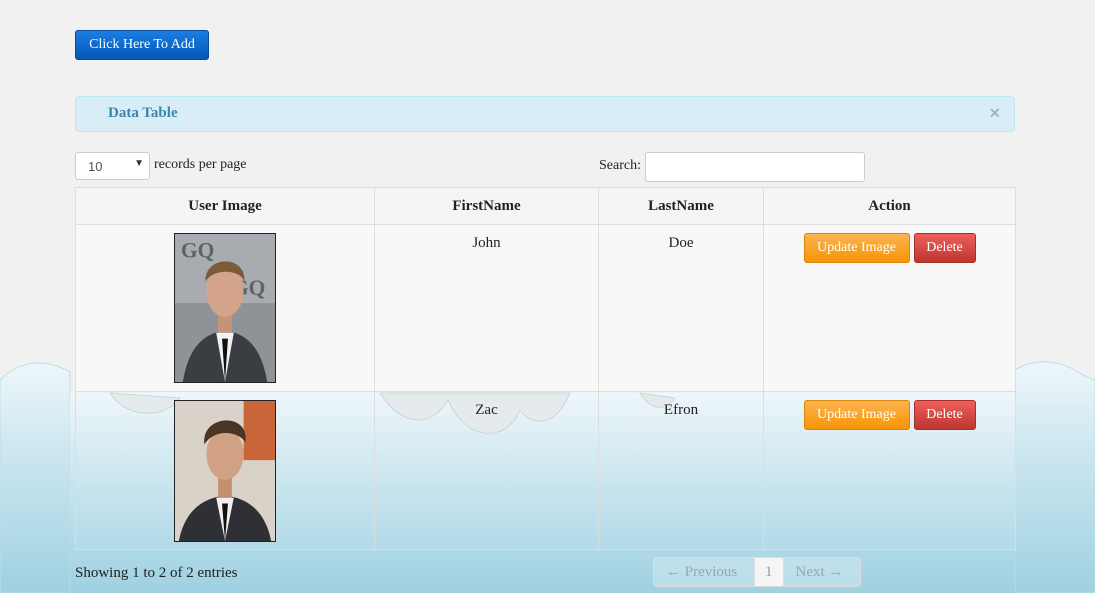 The height and width of the screenshot is (593, 1095). I want to click on entries-info: Showing 1 to 2 of 2 entries, so click(156, 573).